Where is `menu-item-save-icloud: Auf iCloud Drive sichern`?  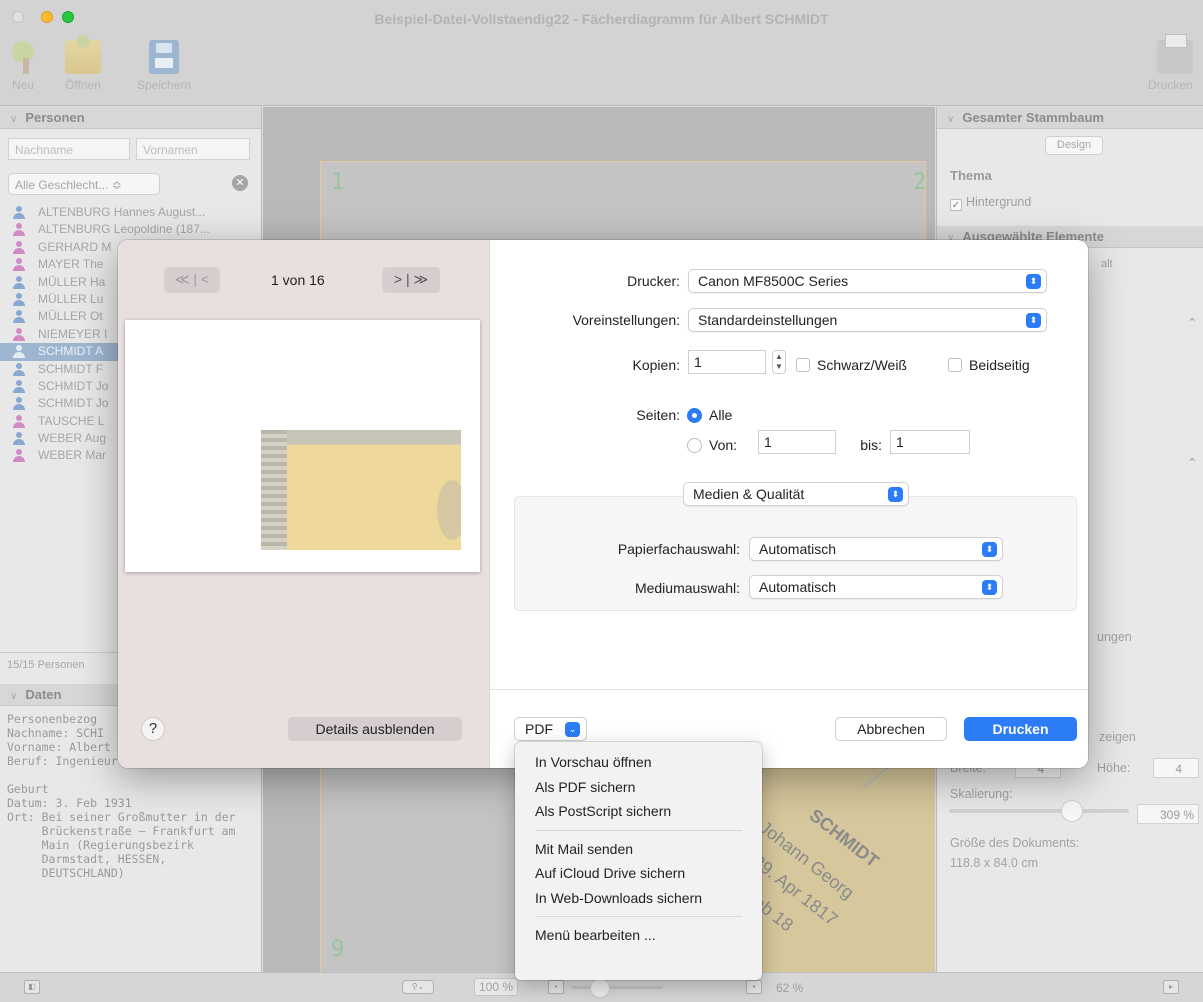 menu-item-save-icloud: Auf iCloud Drive sichern is located at coordinates (638, 873).